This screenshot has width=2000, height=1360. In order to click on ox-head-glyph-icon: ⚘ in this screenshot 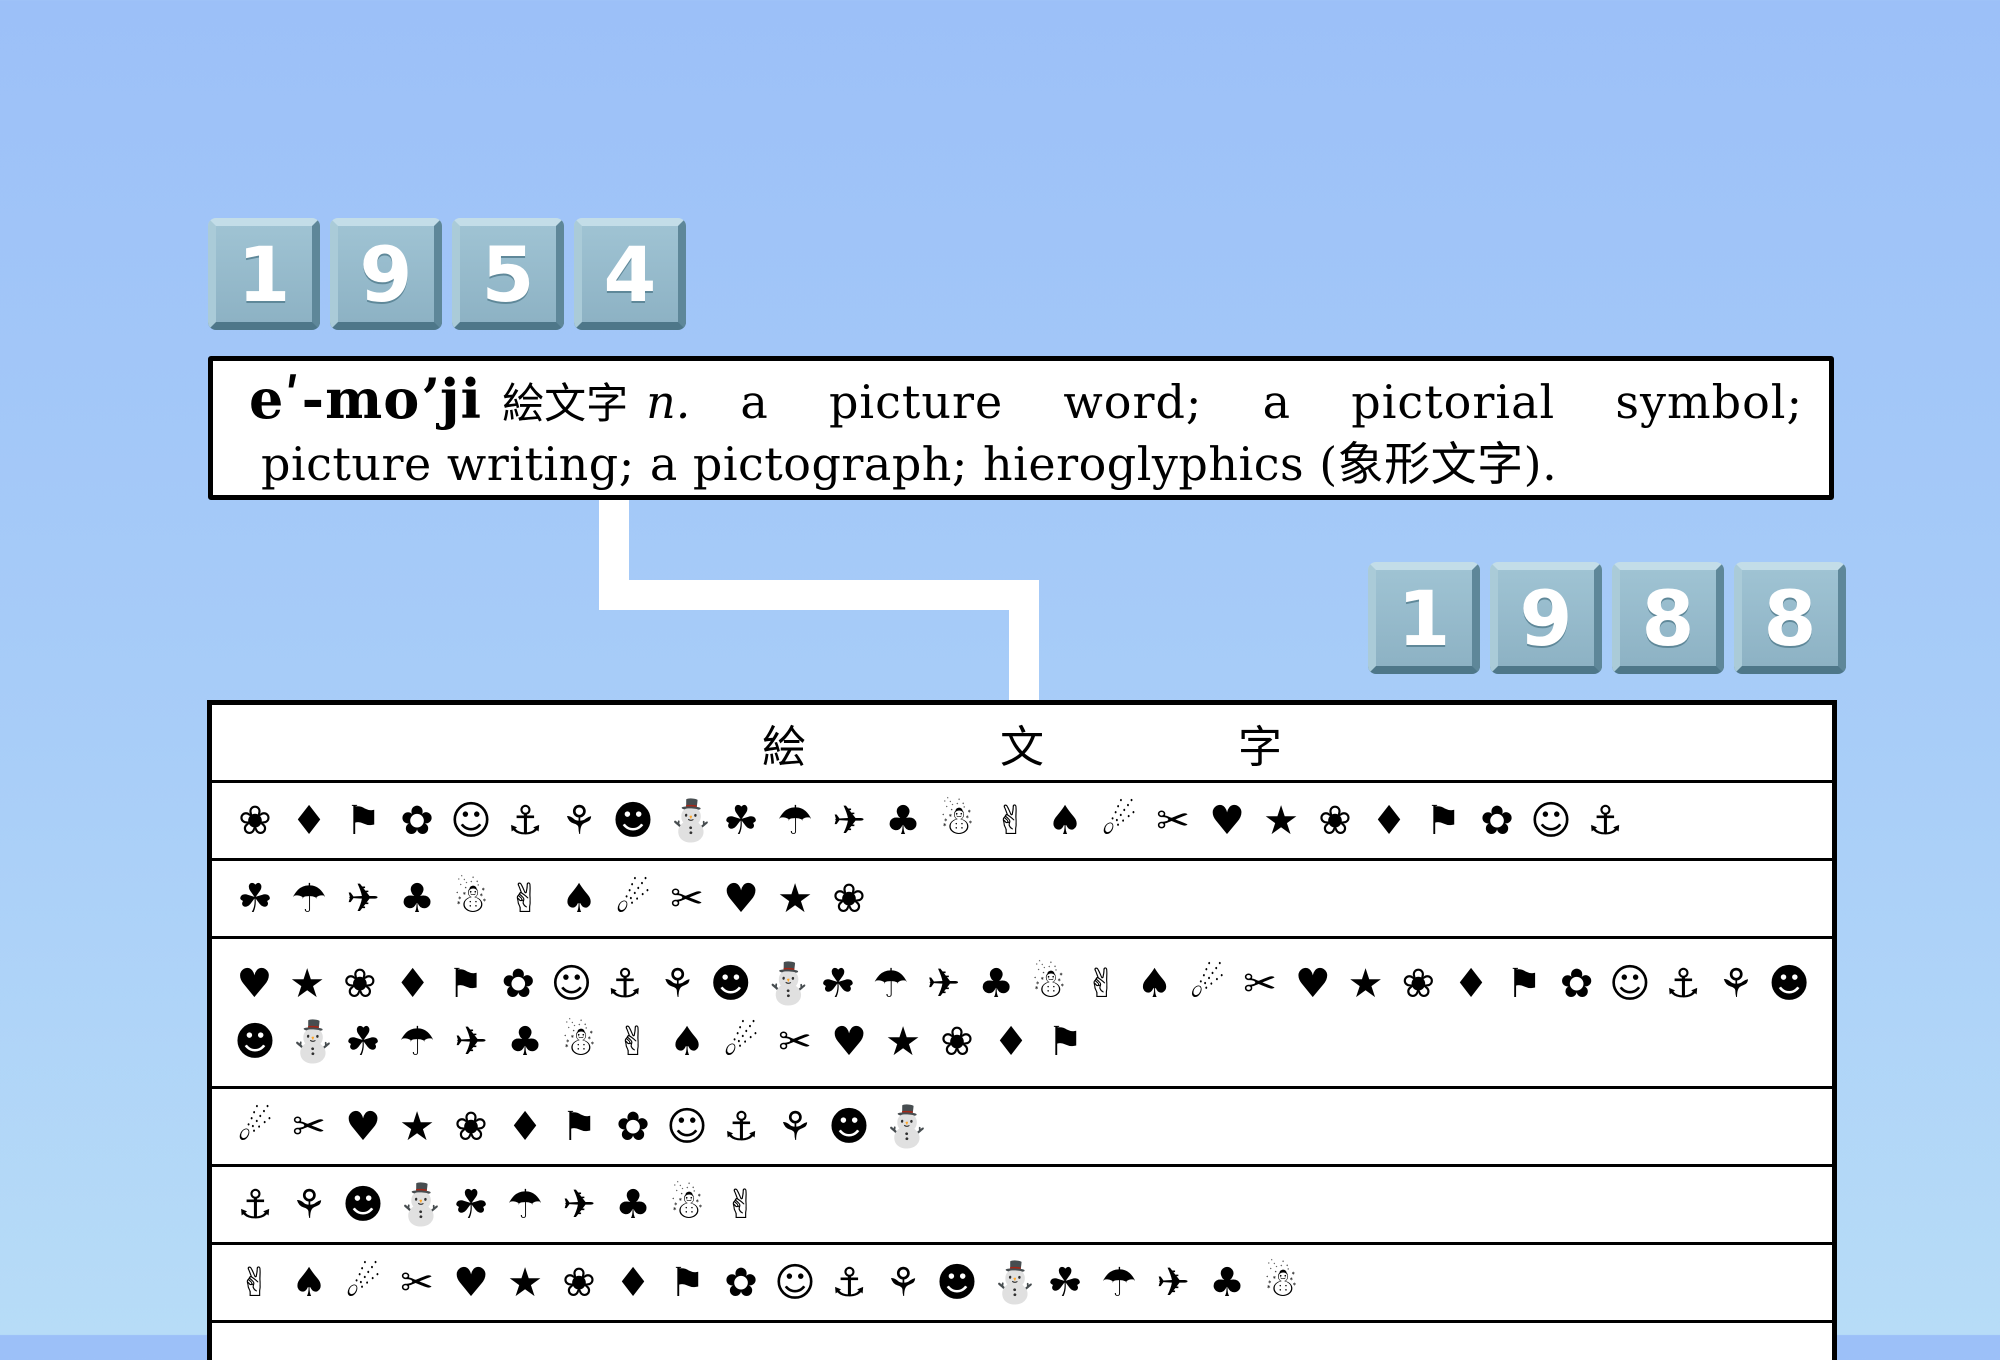, I will do `click(677, 983)`.